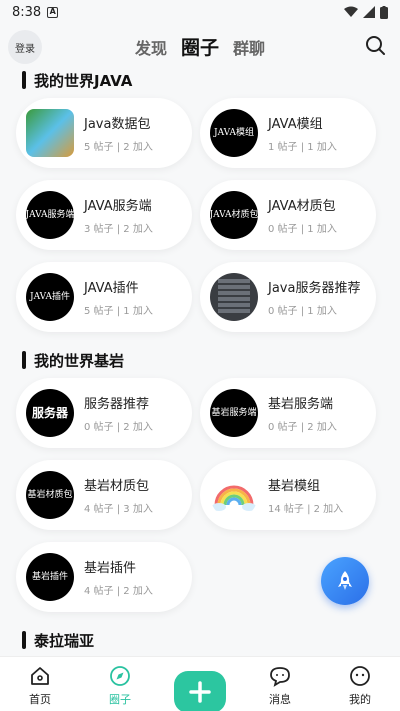  I want to click on nav-circles: 圈子, so click(120, 682).